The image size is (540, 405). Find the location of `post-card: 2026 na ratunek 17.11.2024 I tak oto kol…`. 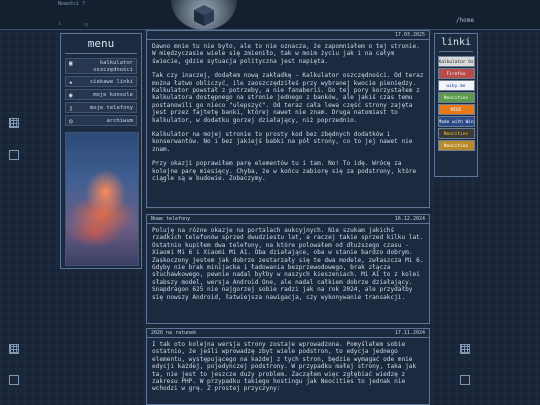

post-card: 2026 na ratunek 17.11.2024 I tak oto kol… is located at coordinates (288, 366).